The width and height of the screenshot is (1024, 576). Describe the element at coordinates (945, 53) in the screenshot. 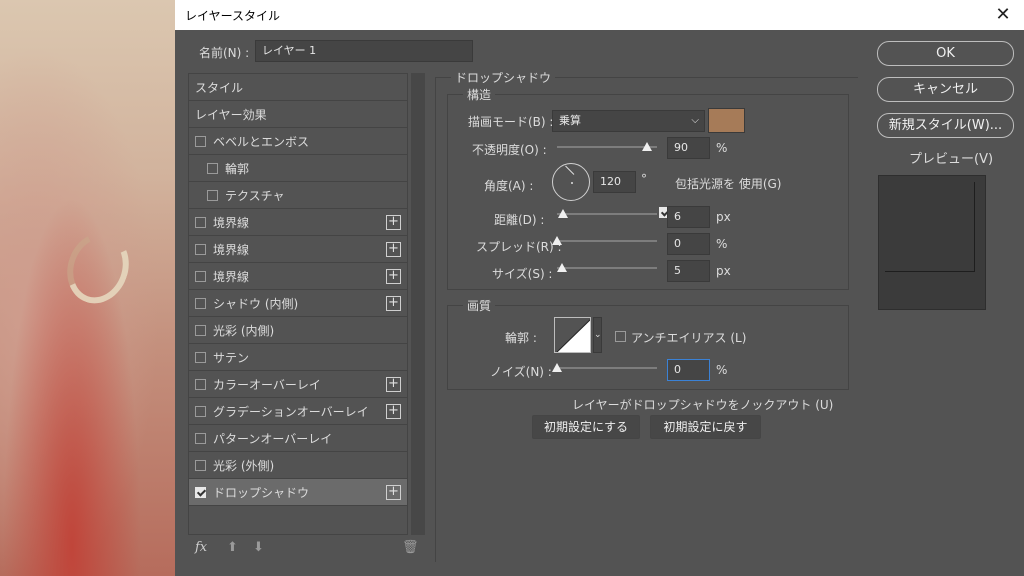

I see `ok-button: OK` at that location.